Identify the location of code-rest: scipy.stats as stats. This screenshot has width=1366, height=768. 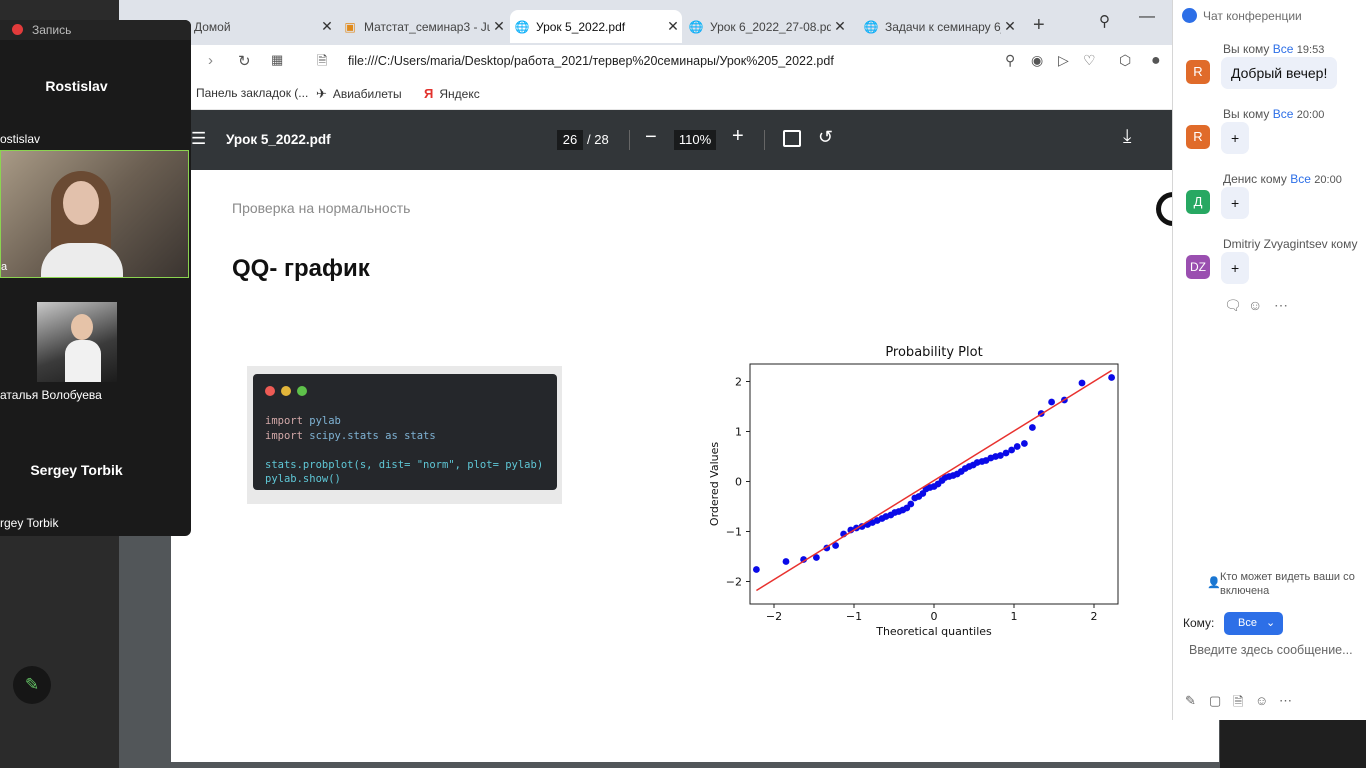
(369, 435).